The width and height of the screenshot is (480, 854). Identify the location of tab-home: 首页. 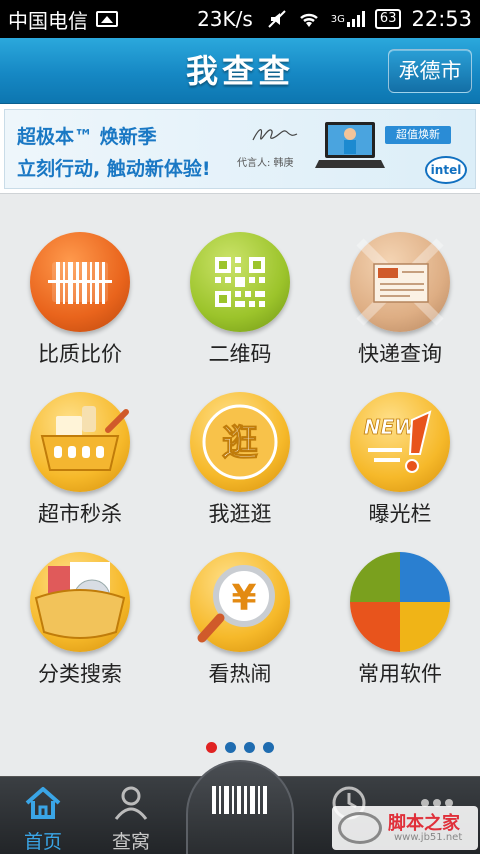
(43, 815).